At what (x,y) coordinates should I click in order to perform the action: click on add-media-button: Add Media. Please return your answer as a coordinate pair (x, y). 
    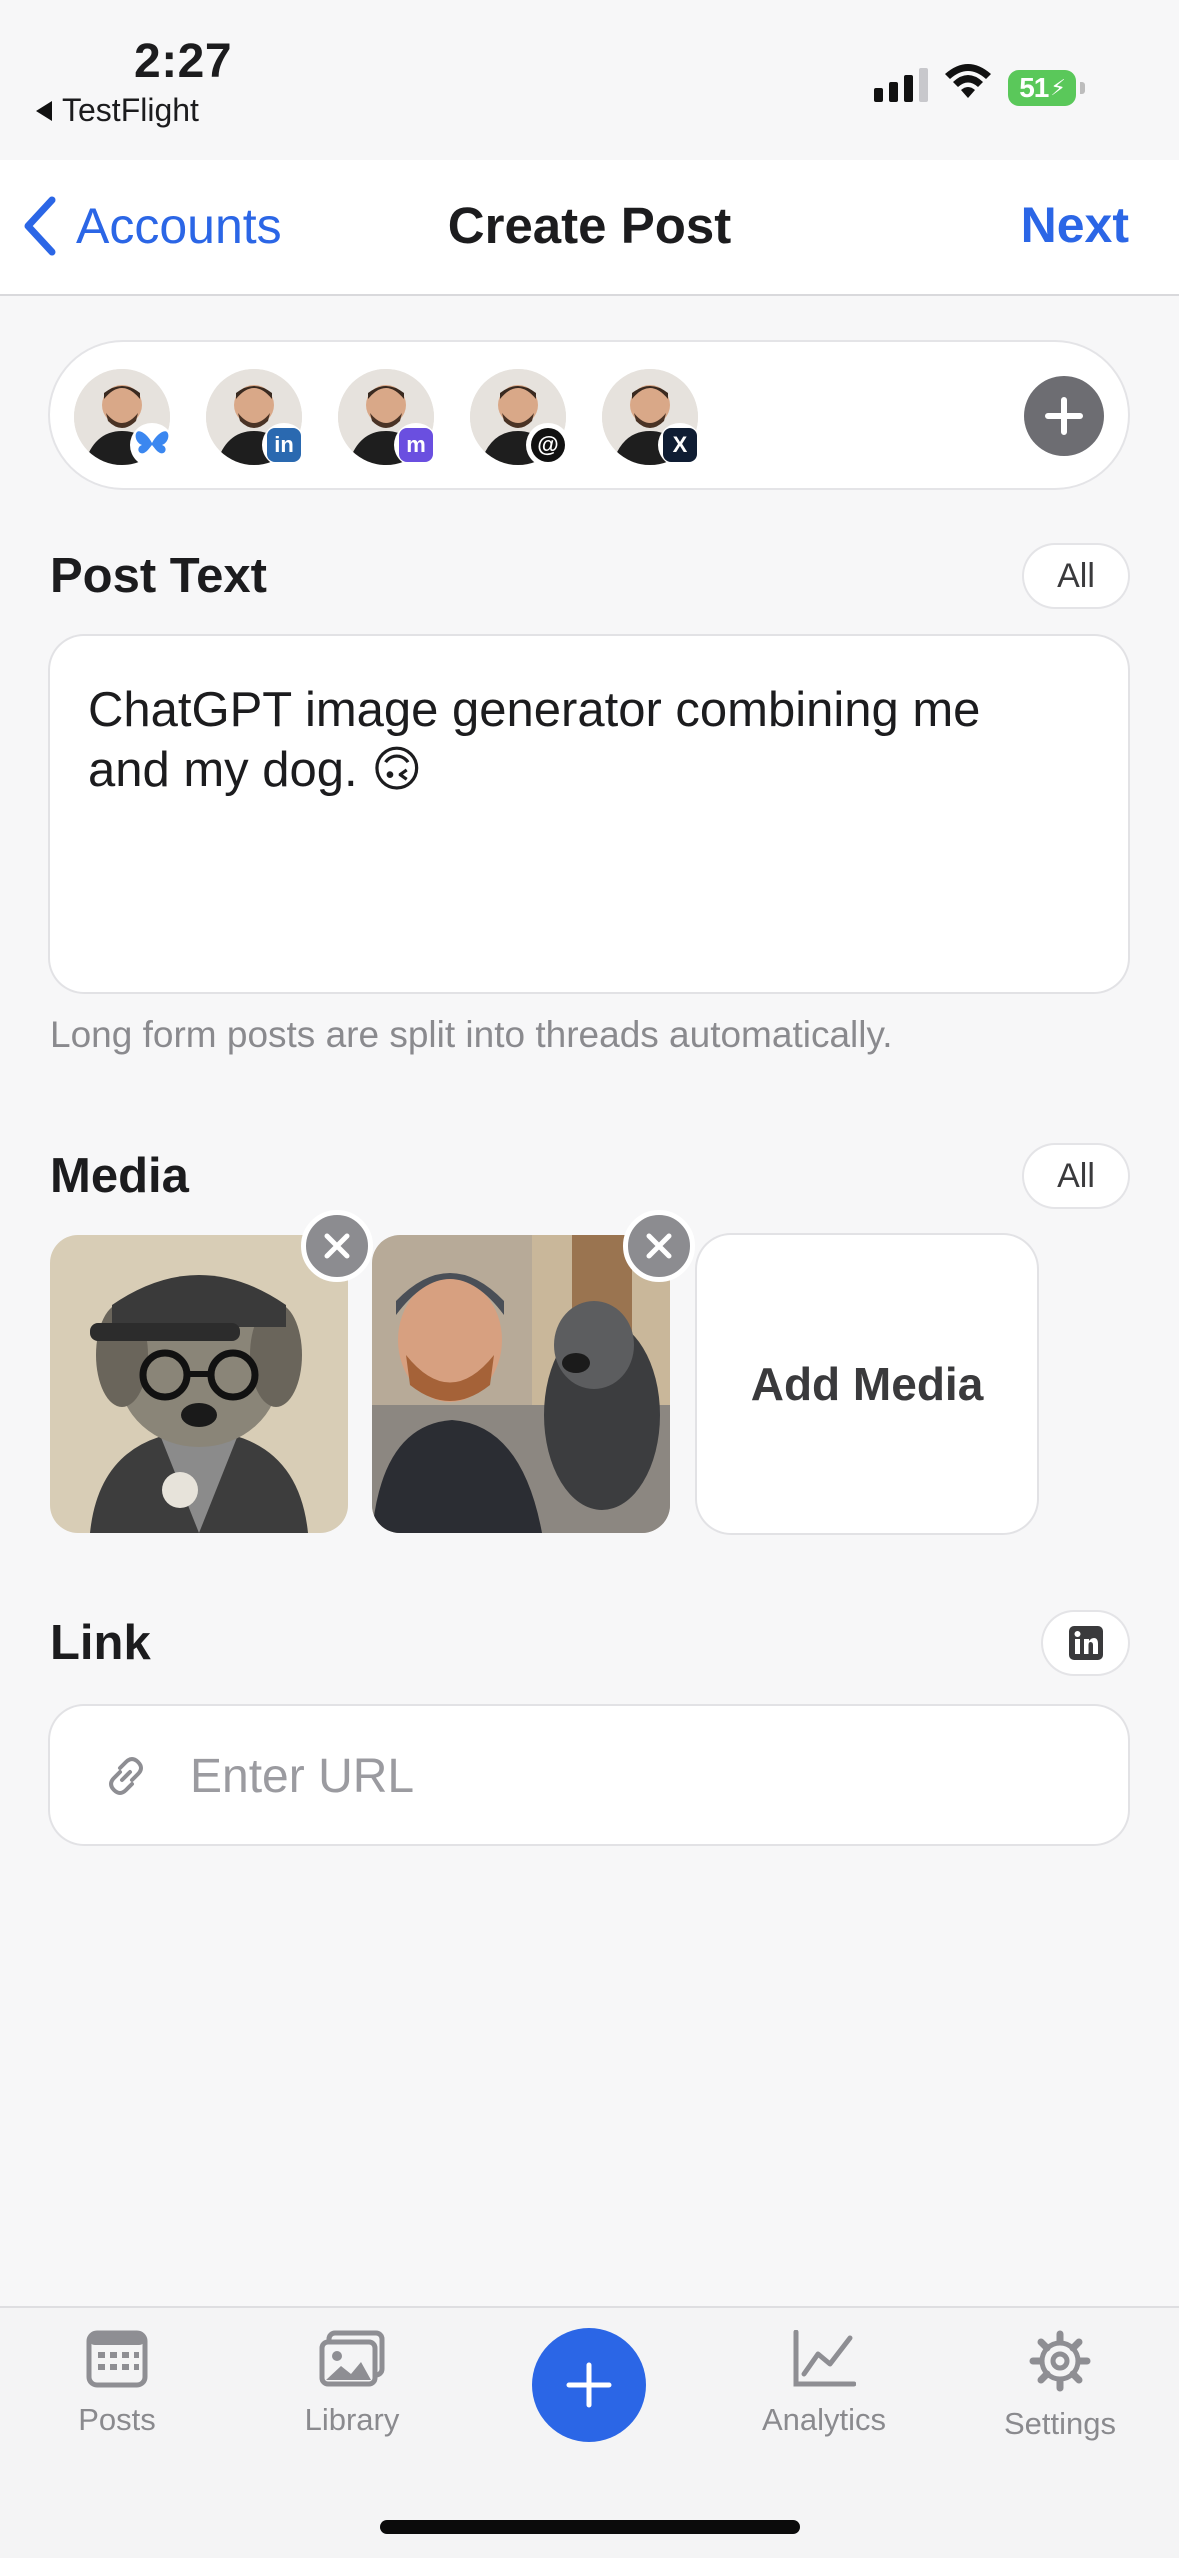
    Looking at the image, I should click on (867, 1384).